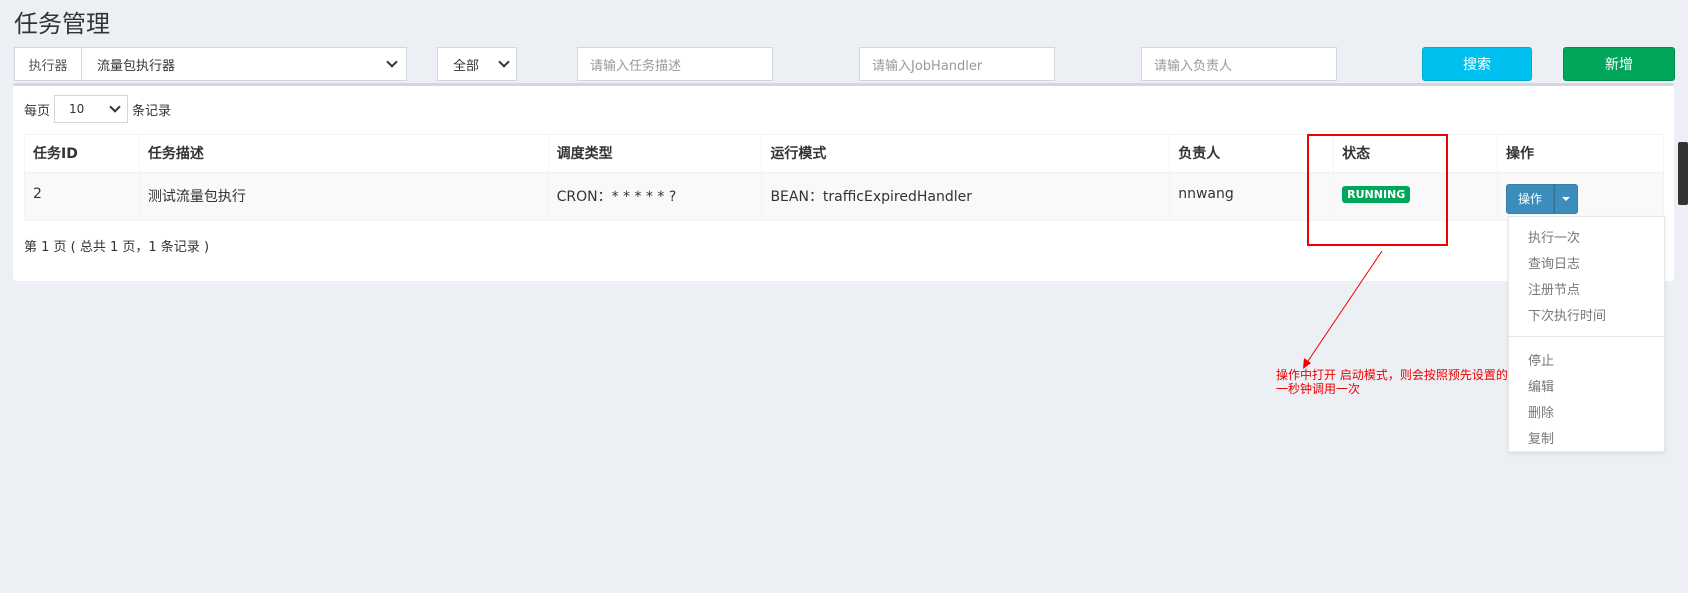 This screenshot has width=1688, height=593. Describe the element at coordinates (1586, 236) in the screenshot. I see `menu-item-run-once: 执行一次` at that location.